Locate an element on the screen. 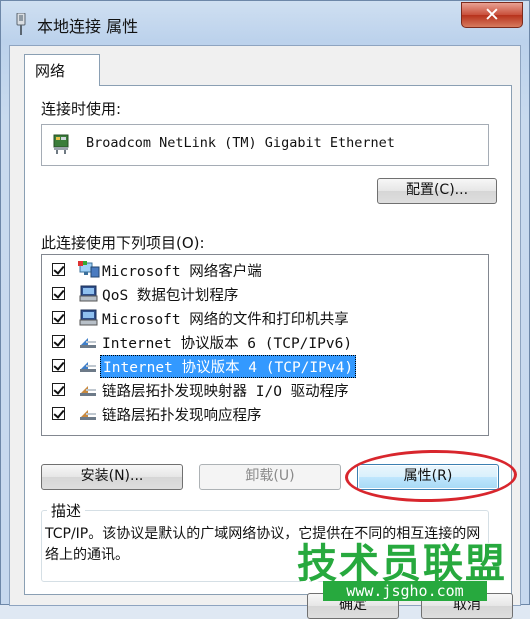 The image size is (530, 619). description-title: 描述 is located at coordinates (66, 510).